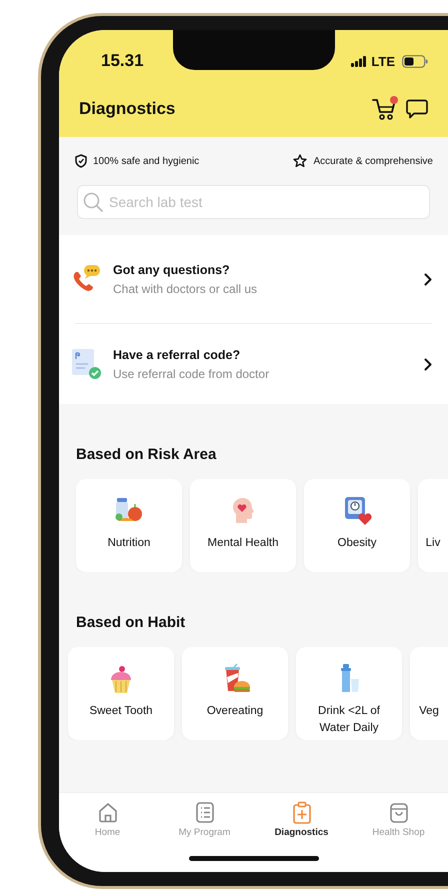 The width and height of the screenshot is (448, 896). What do you see at coordinates (191, 373) in the screenshot?
I see `help-subtitle: Use referral code from doctor` at bounding box center [191, 373].